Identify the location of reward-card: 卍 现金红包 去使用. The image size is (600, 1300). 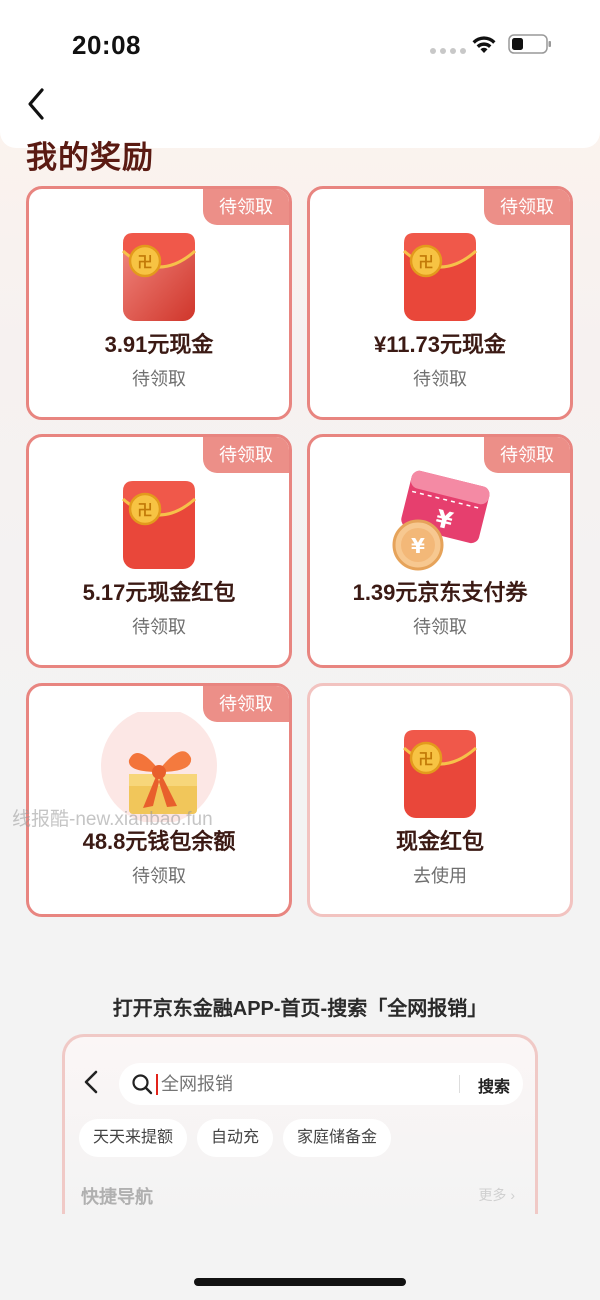
(440, 800).